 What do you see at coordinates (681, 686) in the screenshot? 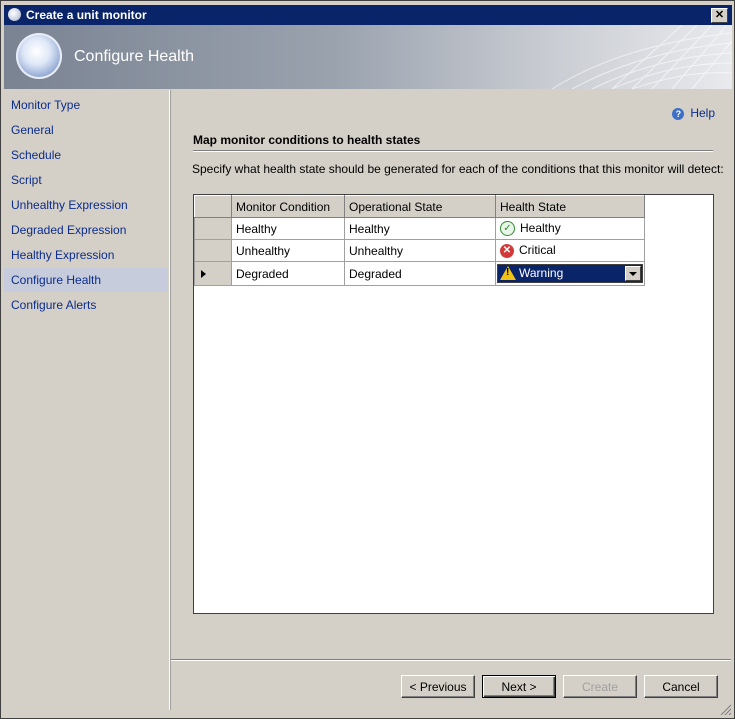
I see `cancel-button: Cancel` at bounding box center [681, 686].